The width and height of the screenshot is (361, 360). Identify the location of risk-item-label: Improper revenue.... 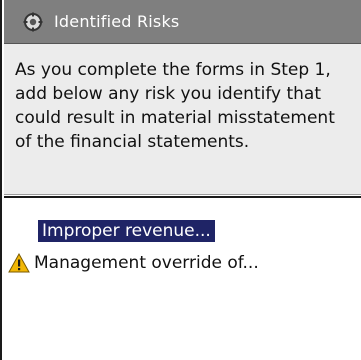
(126, 231).